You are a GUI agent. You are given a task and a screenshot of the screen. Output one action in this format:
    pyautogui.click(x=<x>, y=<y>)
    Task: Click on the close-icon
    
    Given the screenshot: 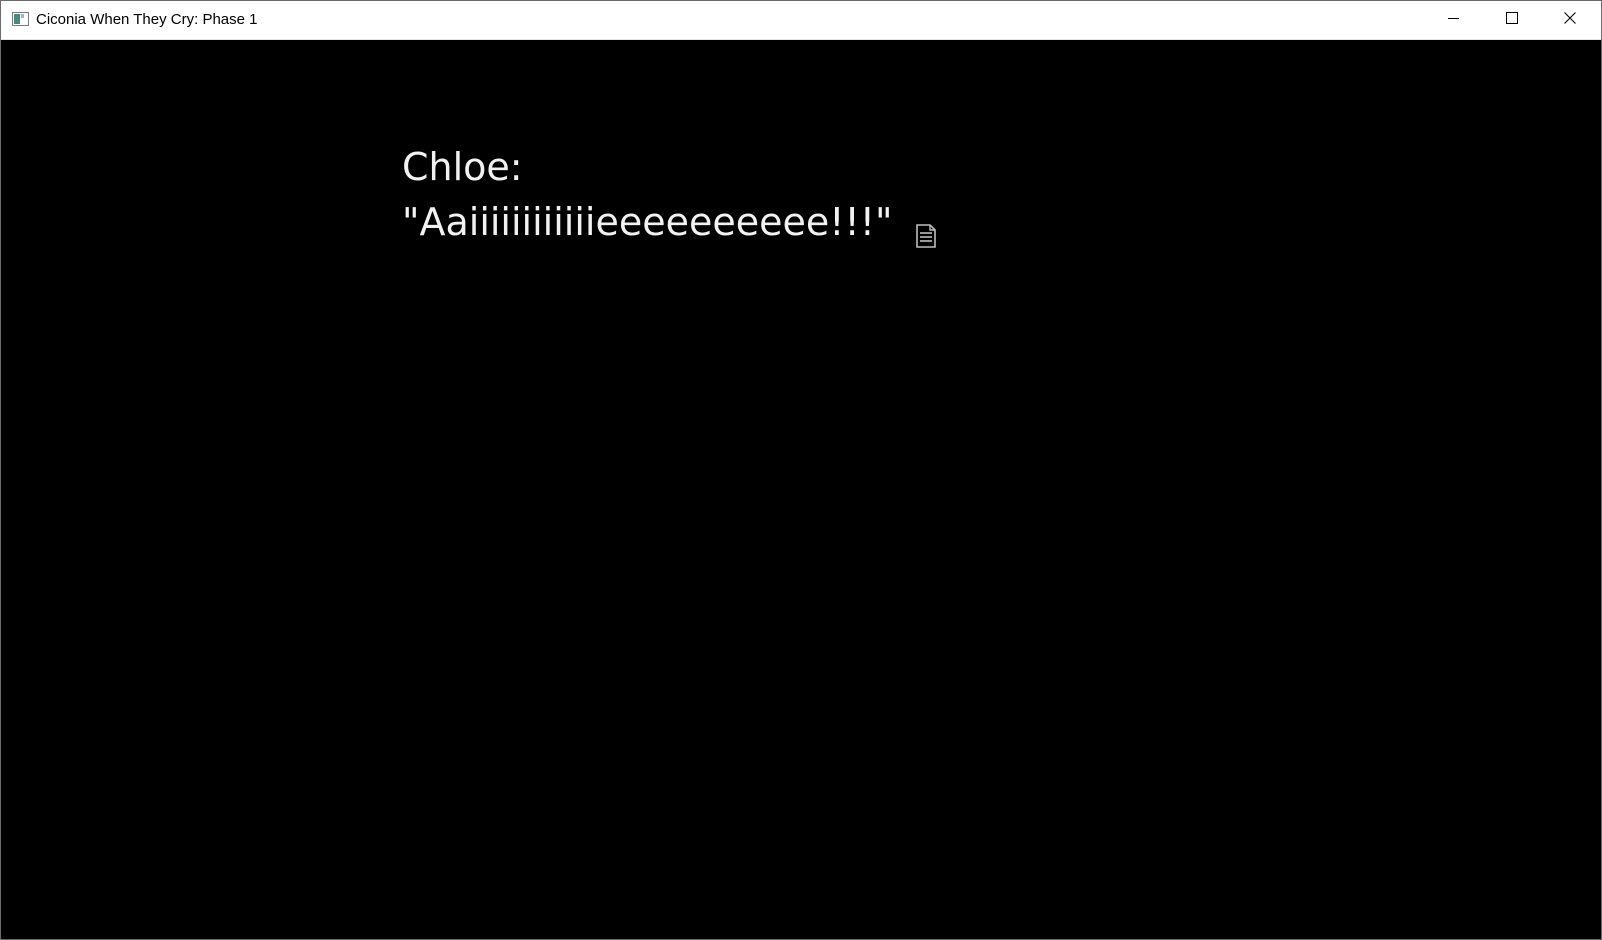 What is the action you would take?
    pyautogui.click(x=1569, y=20)
    